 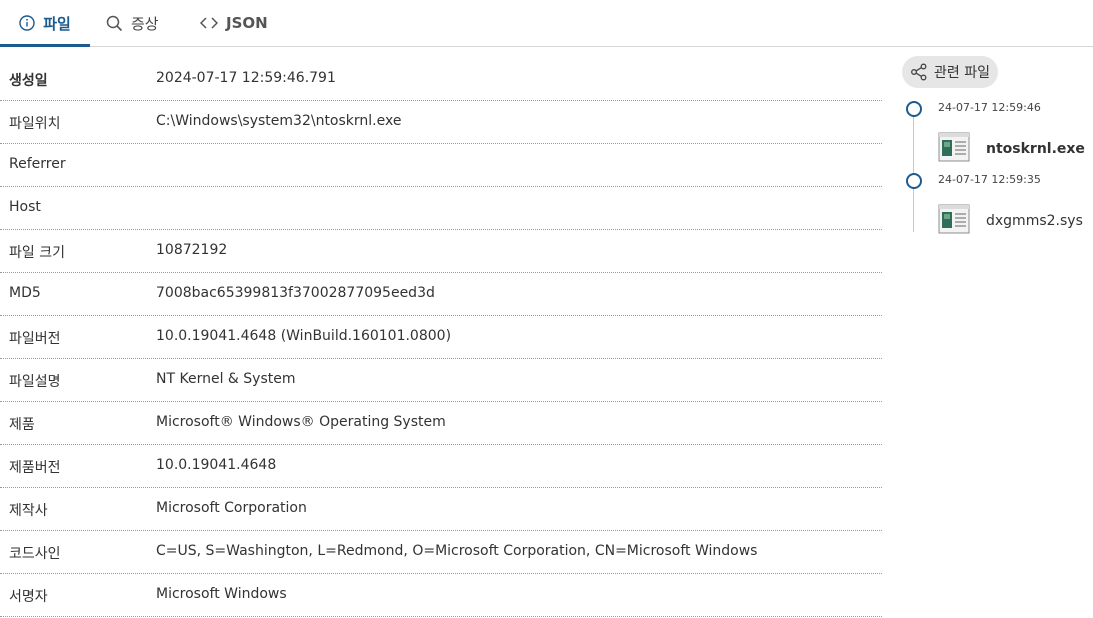 I want to click on detail-value: Microsoft® Windows® Operating System, so click(x=301, y=422).